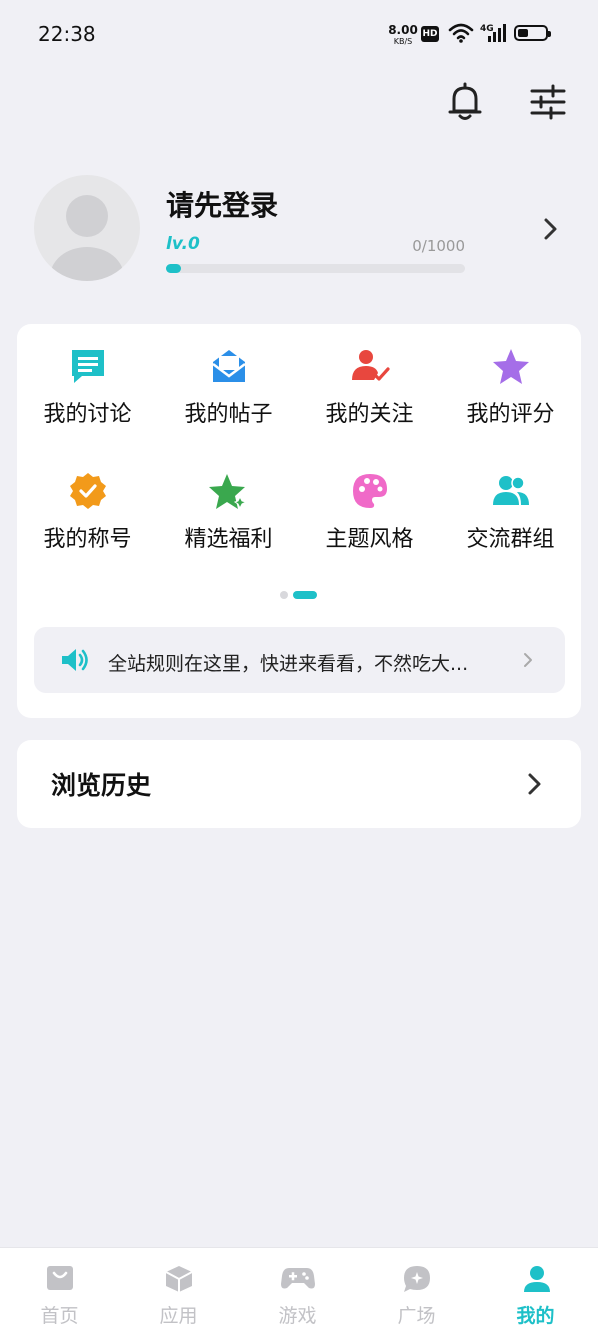 The width and height of the screenshot is (598, 1337). I want to click on tab-label: 我的, so click(535, 1316).